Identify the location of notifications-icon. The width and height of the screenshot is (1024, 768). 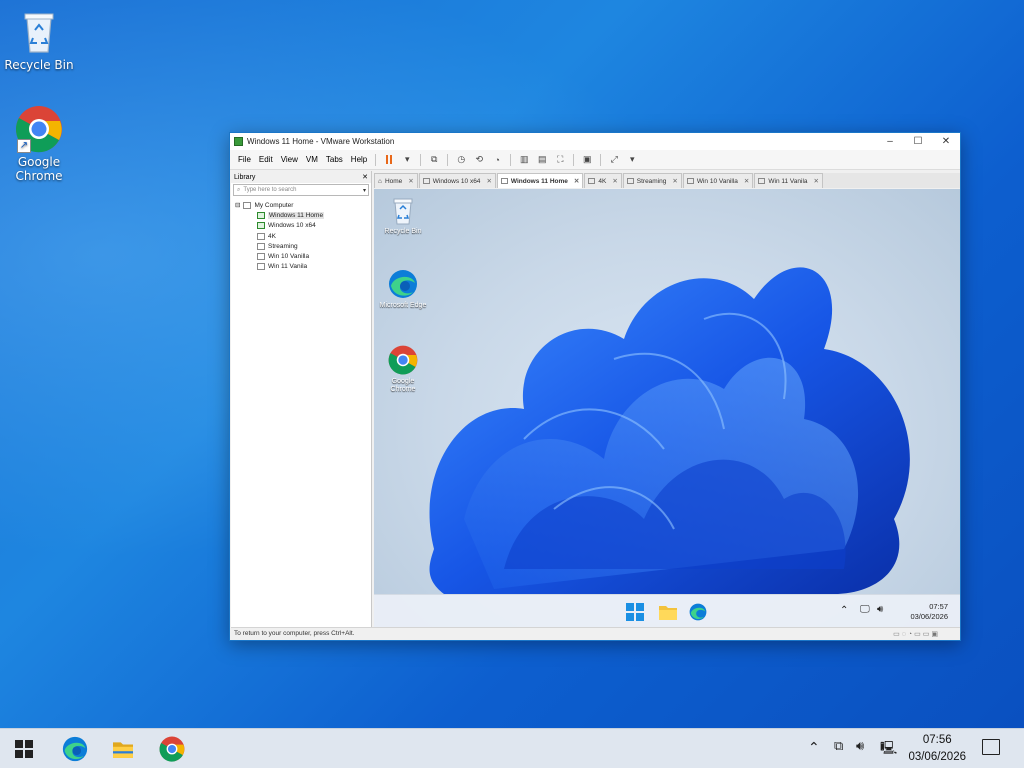
(991, 747).